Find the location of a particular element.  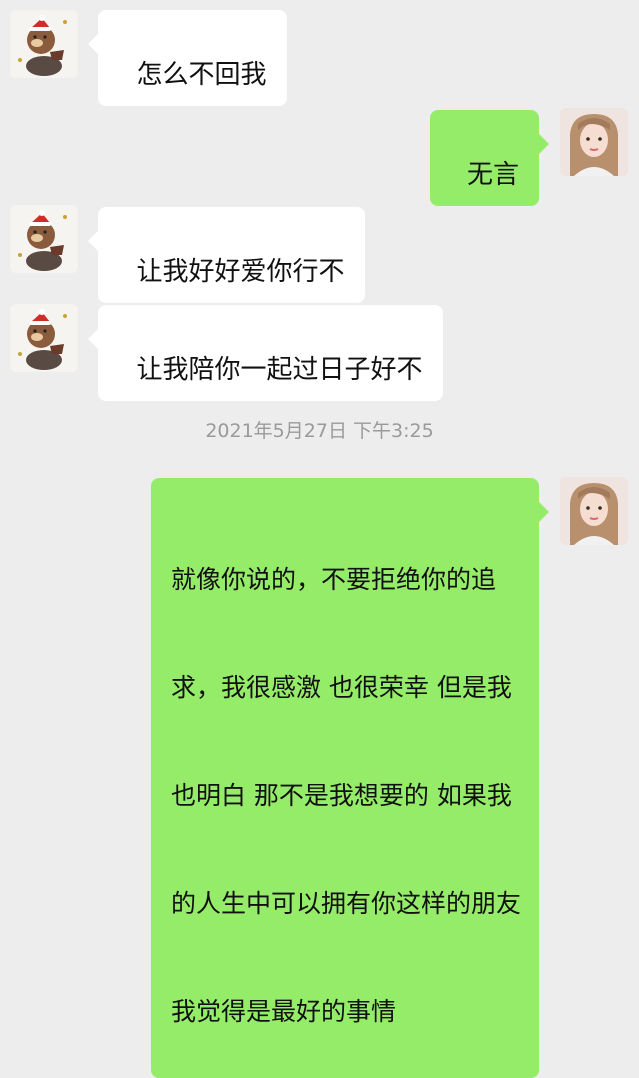

message-line: 的人生中可以拥有你这样的朋友 is located at coordinates (345, 903).